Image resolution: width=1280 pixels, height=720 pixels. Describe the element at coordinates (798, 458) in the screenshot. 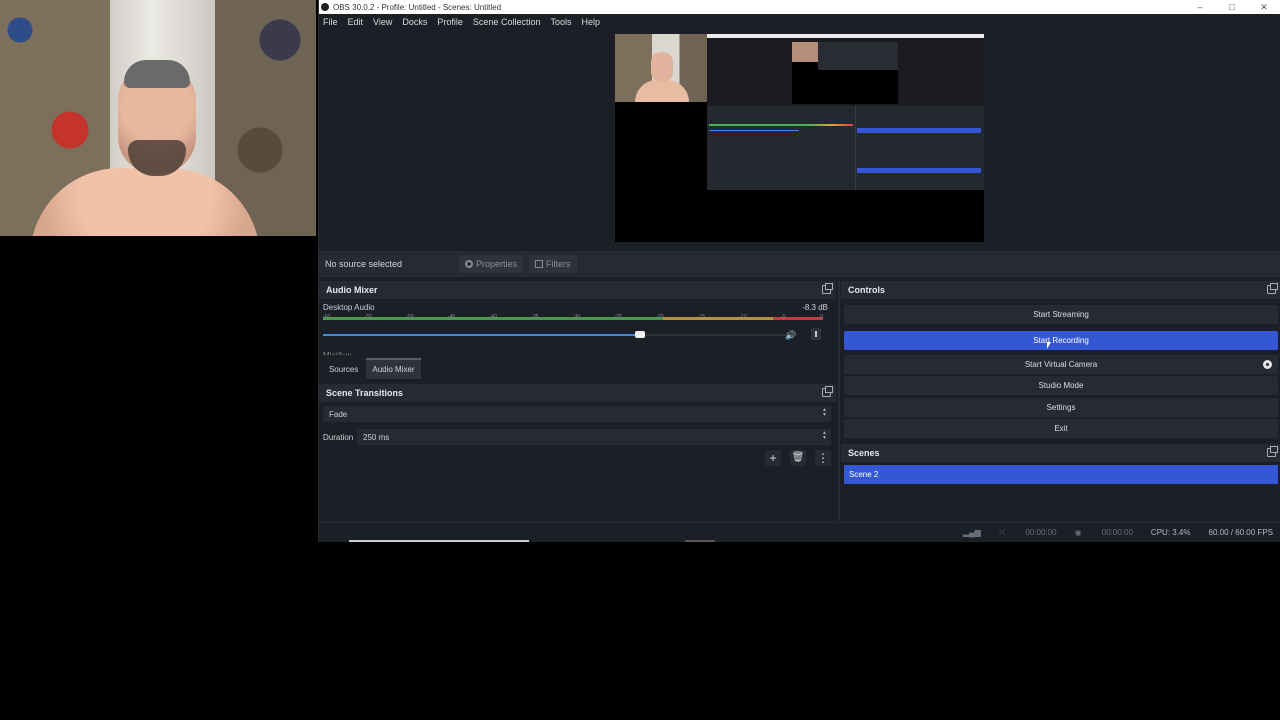

I see `trash-icon: 🗑` at that location.